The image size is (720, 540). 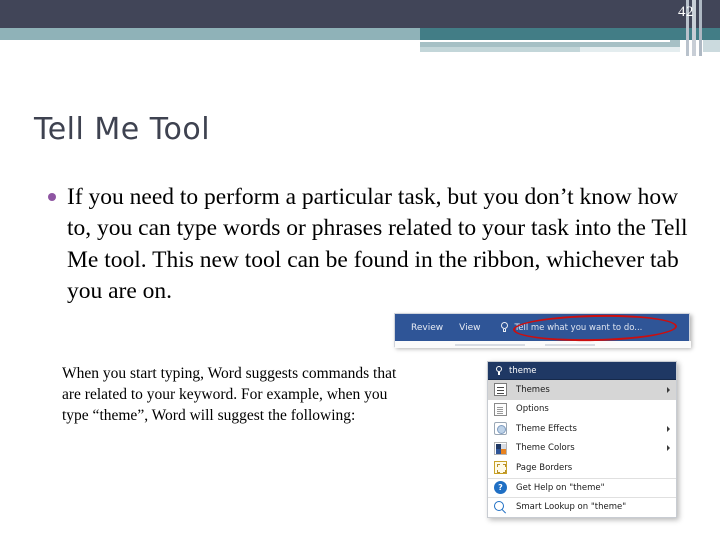 I want to click on menu-item-smart-lookup: Smart Lookup on "theme", so click(x=582, y=507).